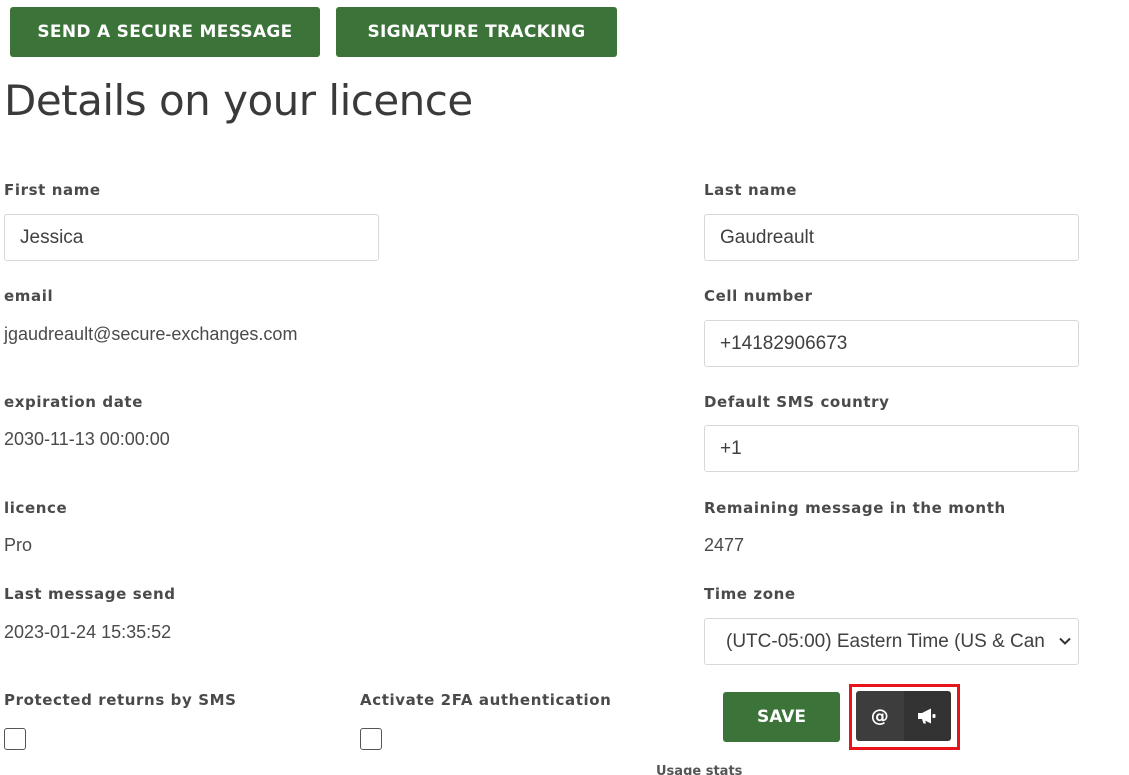  What do you see at coordinates (18, 545) in the screenshot?
I see `licence-value: Pro` at bounding box center [18, 545].